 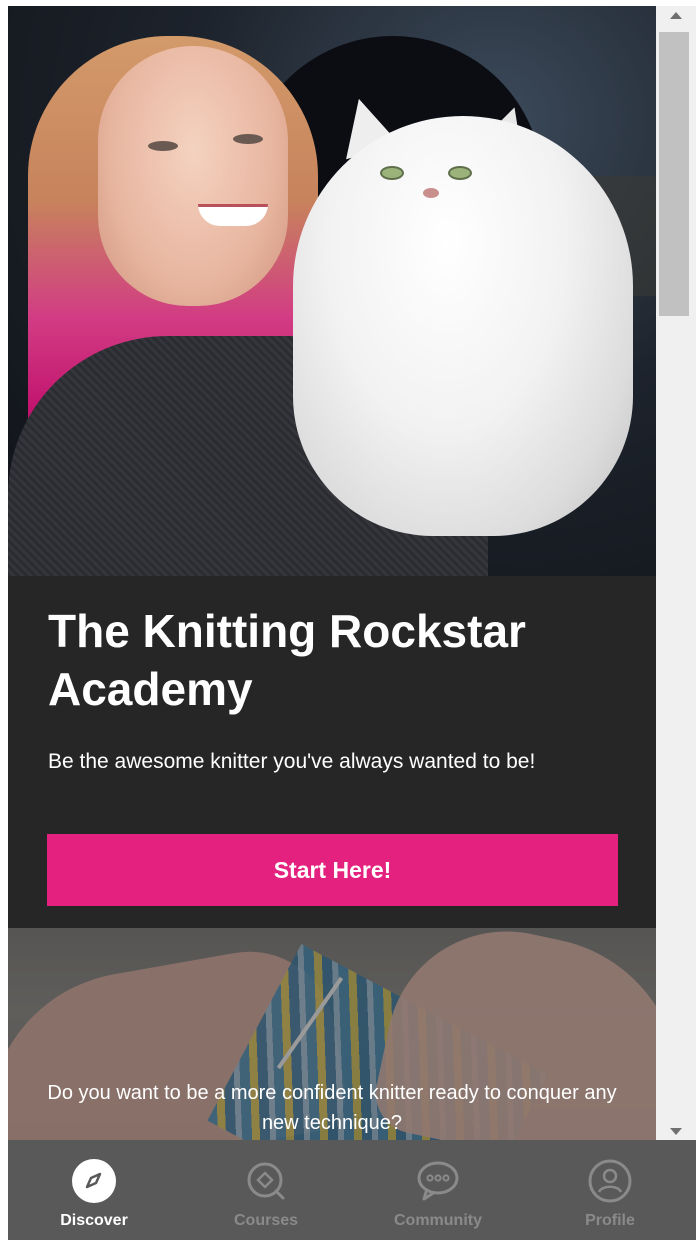 I want to click on start-here-button: Start Here!, so click(x=332, y=870).